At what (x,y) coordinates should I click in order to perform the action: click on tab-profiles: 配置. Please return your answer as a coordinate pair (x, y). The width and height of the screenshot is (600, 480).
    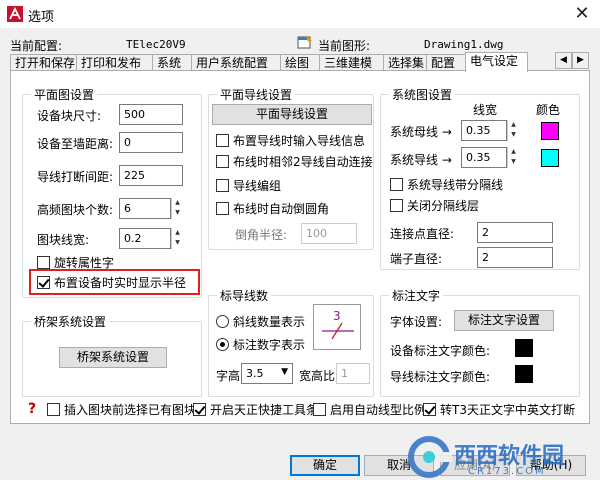
    Looking at the image, I should click on (446, 62).